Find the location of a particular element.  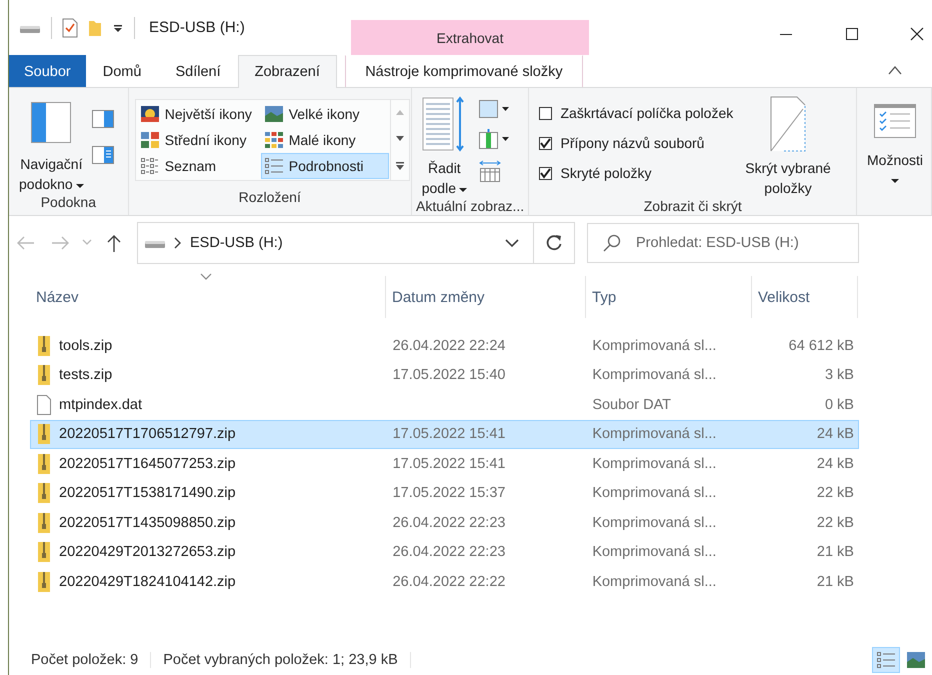

status-text: Počet vybraných položek: 1; 23,9 kB is located at coordinates (287, 660).